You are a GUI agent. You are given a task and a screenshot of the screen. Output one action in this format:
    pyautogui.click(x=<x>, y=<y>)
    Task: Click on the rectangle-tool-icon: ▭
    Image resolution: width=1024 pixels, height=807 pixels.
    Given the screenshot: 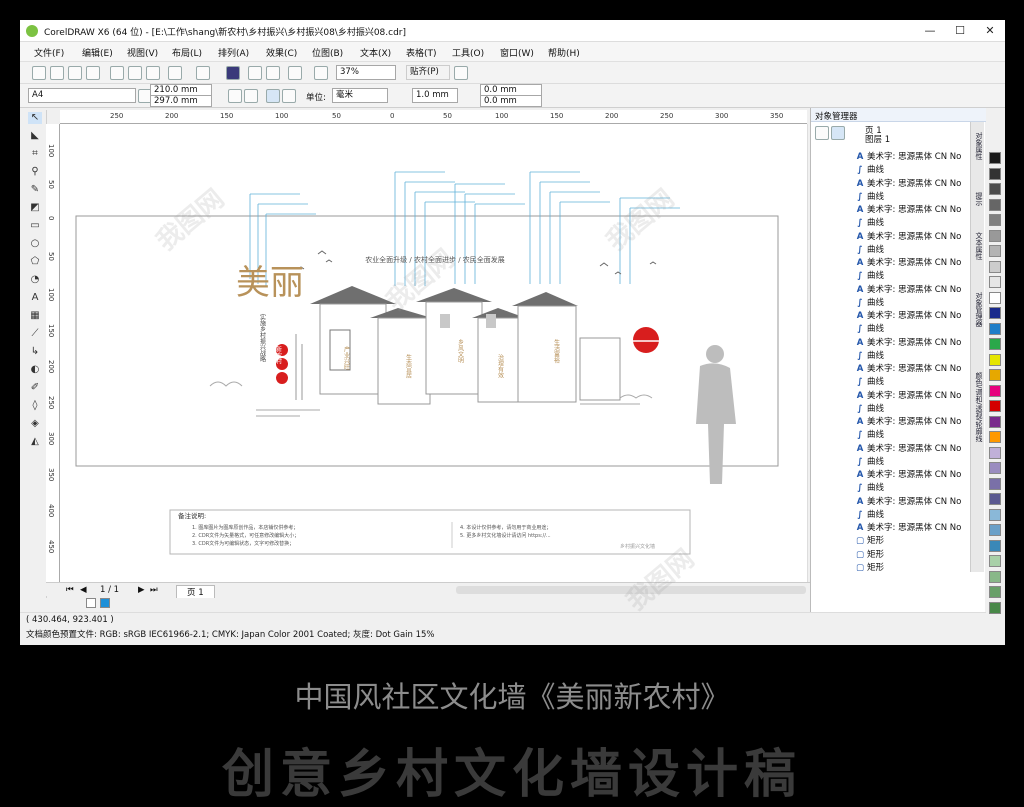 What is the action you would take?
    pyautogui.click(x=35, y=226)
    